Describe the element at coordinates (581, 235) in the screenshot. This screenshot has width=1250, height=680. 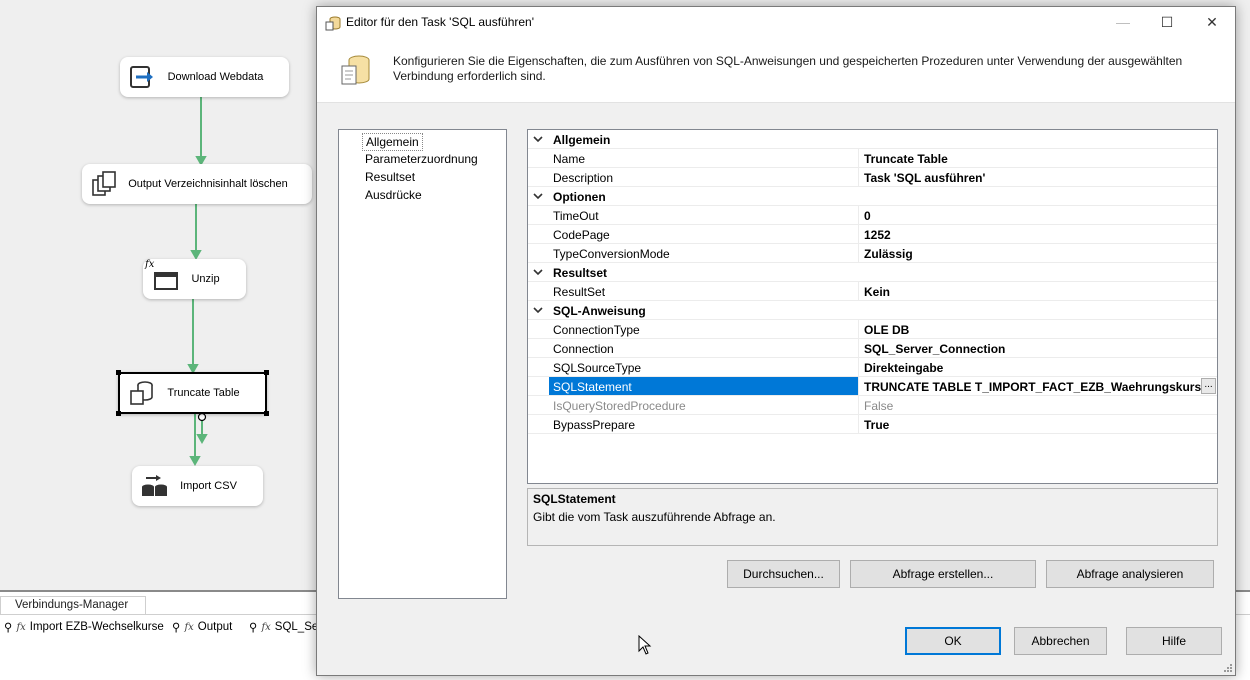
I see `property-name: CodePage` at that location.